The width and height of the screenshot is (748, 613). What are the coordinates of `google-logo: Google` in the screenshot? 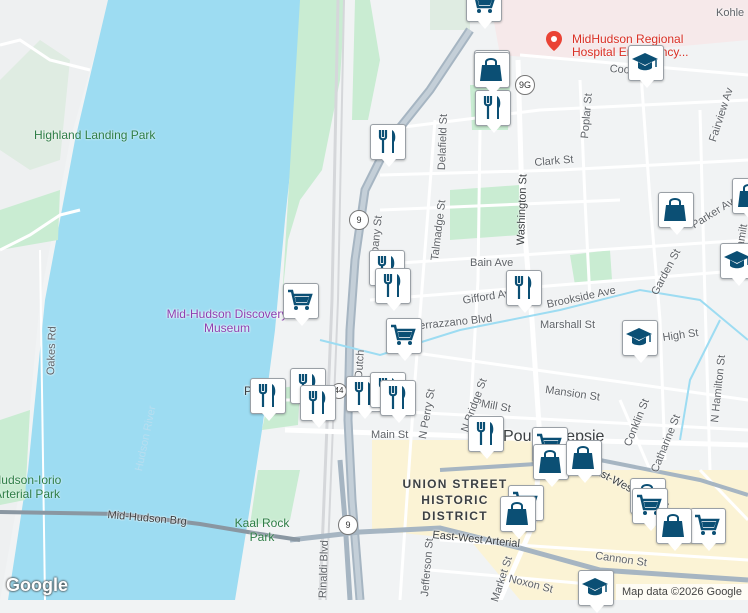 It's located at (37, 585).